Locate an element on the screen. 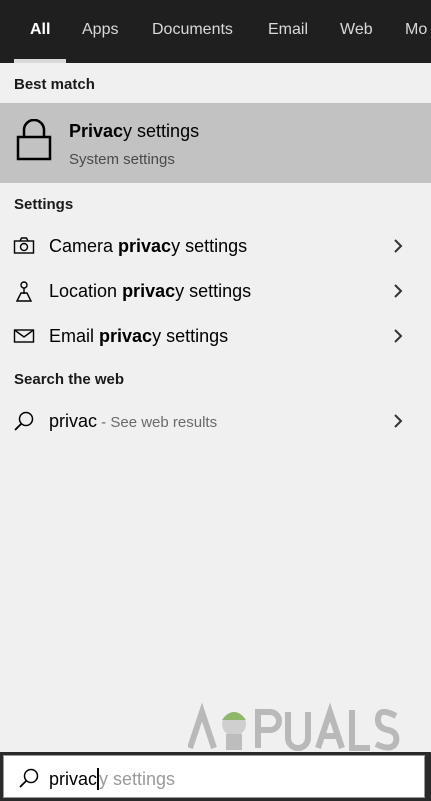  tab-web: Web is located at coordinates (356, 30).